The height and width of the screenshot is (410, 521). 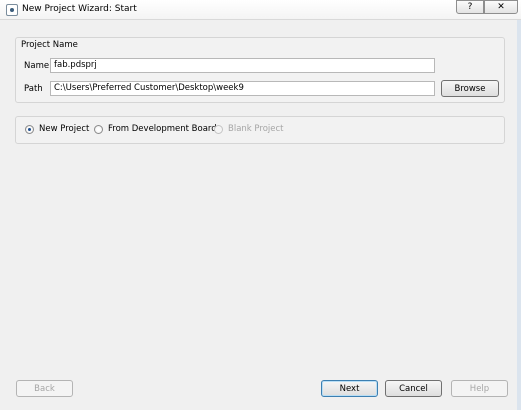 I want to click on radio-from-development-board: From Development Board, so click(x=155, y=129).